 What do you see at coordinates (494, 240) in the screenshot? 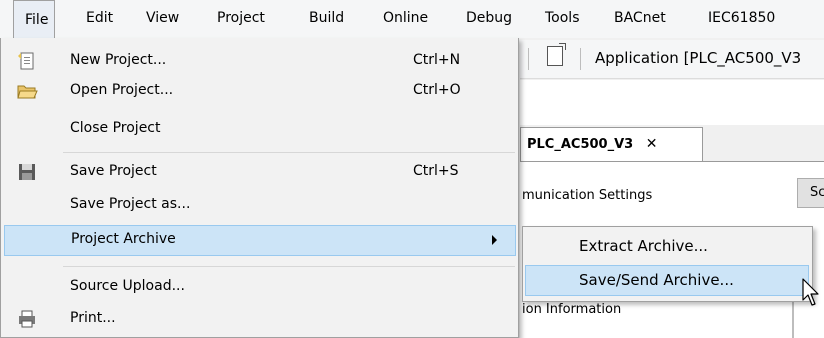
I see `submenu-arrow-icon` at bounding box center [494, 240].